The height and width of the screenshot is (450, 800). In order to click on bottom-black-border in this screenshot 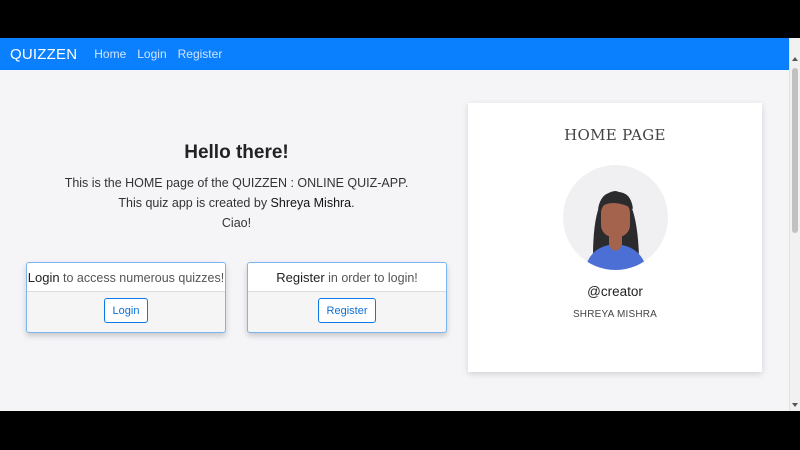, I will do `click(400, 430)`.